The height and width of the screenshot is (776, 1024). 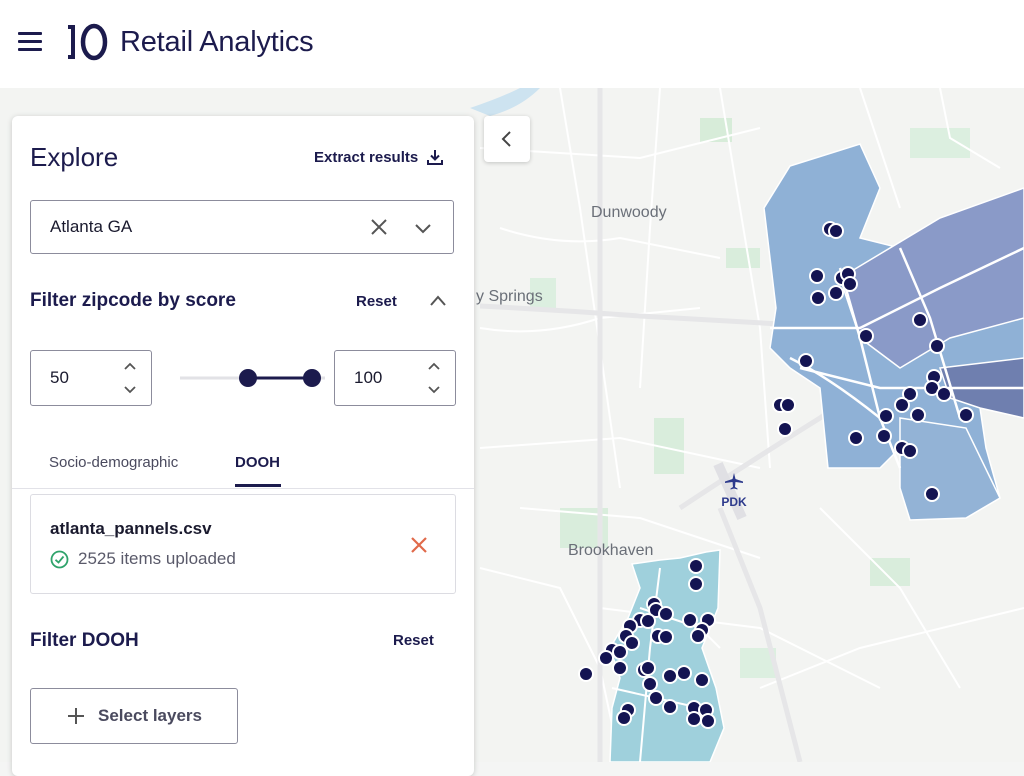 What do you see at coordinates (243, 544) in the screenshot?
I see `uploaded-file-card: atlanta_pannels.csv 2525 items uploaded` at bounding box center [243, 544].